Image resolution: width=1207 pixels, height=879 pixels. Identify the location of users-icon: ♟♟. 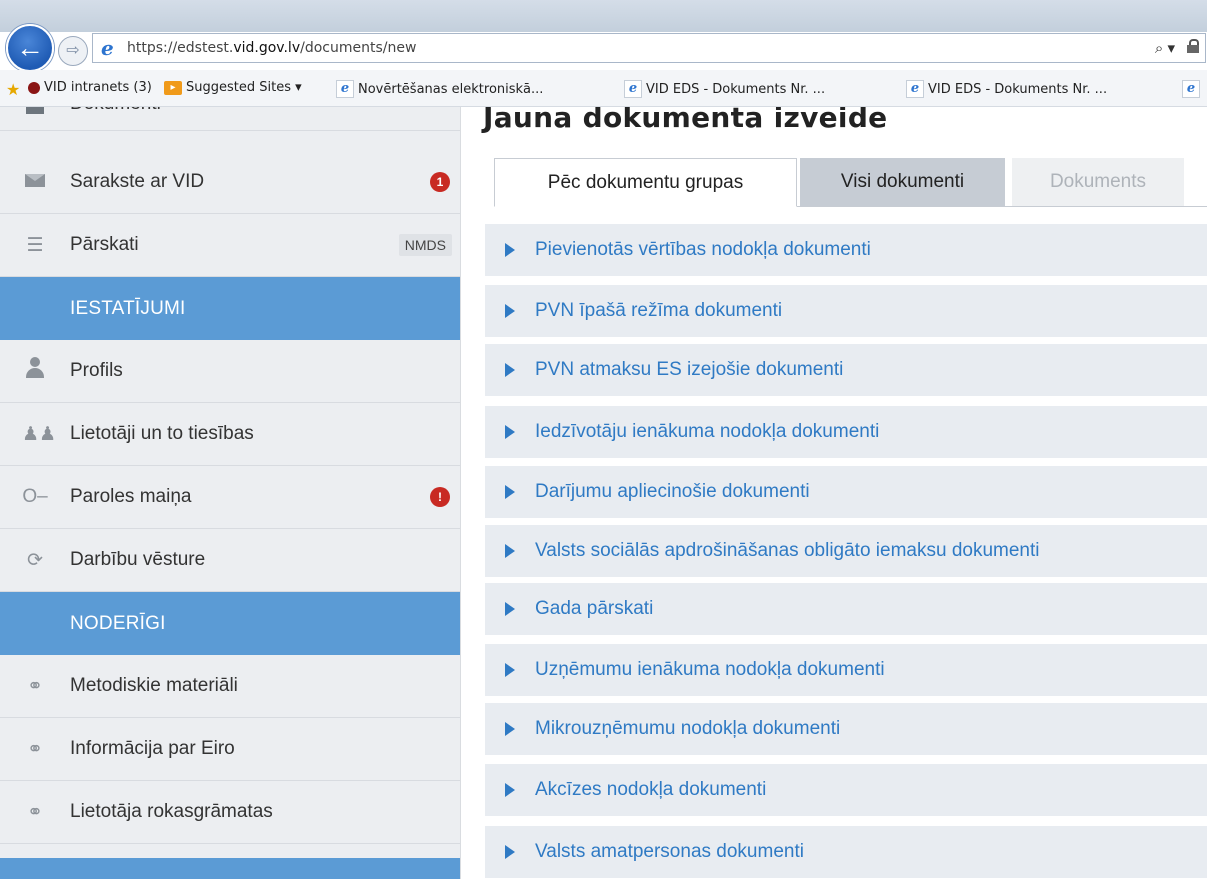
(39, 434).